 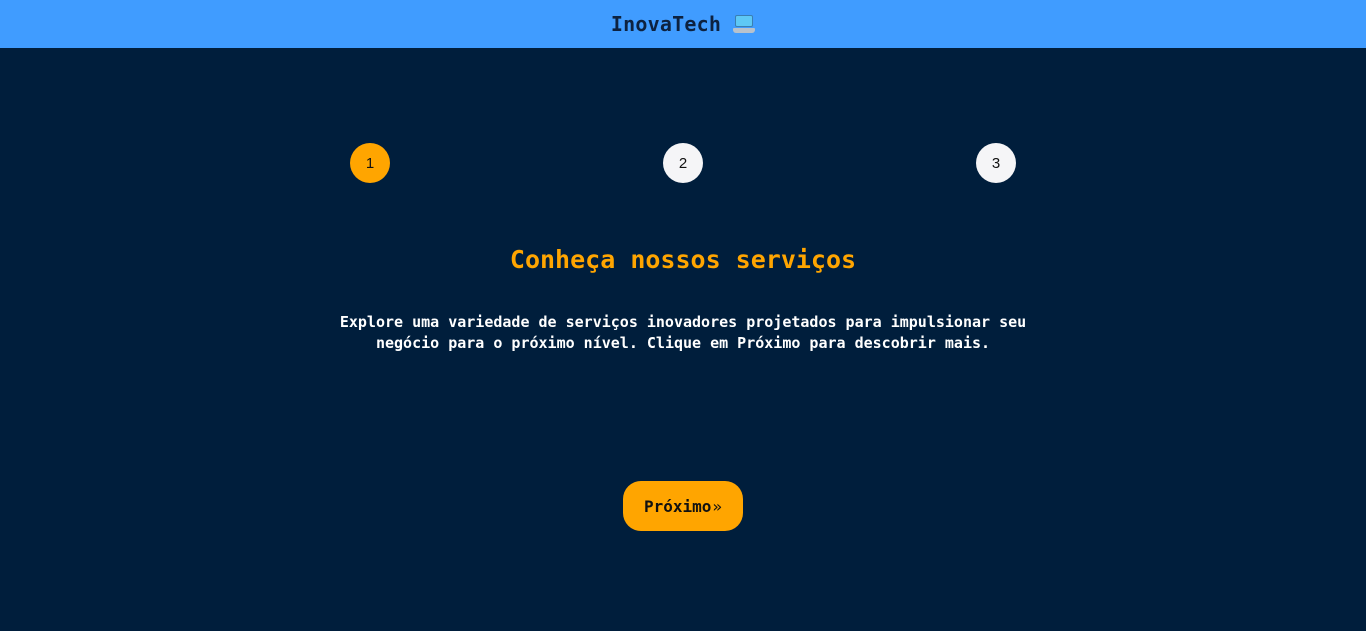 What do you see at coordinates (683, 259) in the screenshot?
I see `section-title: Conheça nossos serviços` at bounding box center [683, 259].